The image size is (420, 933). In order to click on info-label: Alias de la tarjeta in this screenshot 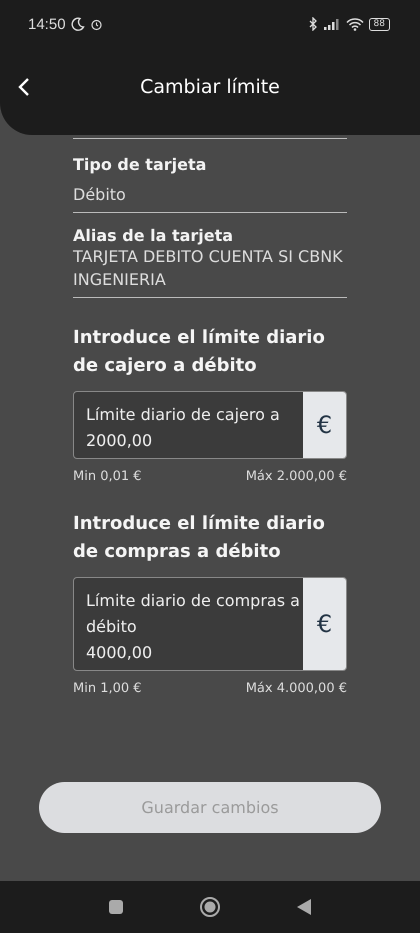, I will do `click(153, 235)`.